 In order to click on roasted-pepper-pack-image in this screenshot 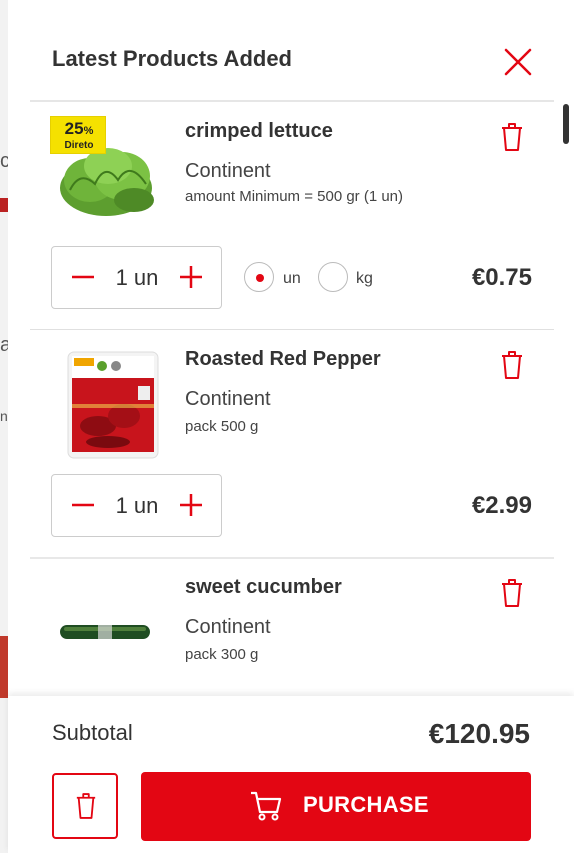, I will do `click(105, 402)`.